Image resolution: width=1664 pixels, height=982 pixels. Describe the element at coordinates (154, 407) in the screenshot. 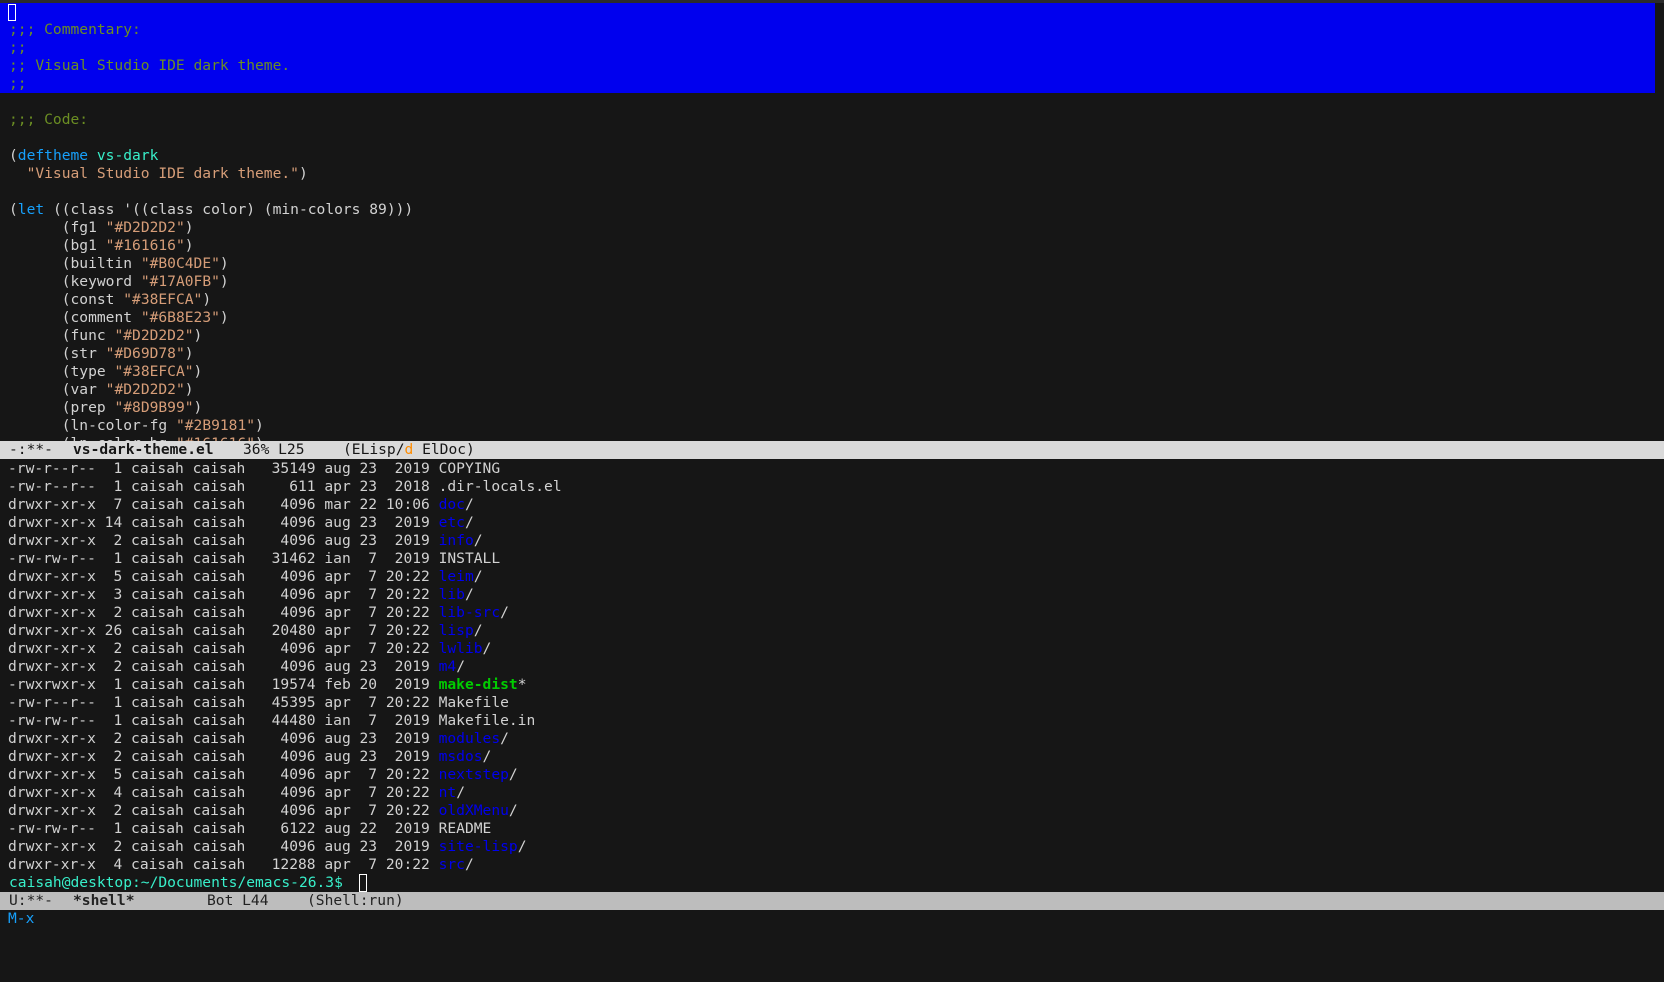

I see `binding-value: "#8D9B99"` at that location.